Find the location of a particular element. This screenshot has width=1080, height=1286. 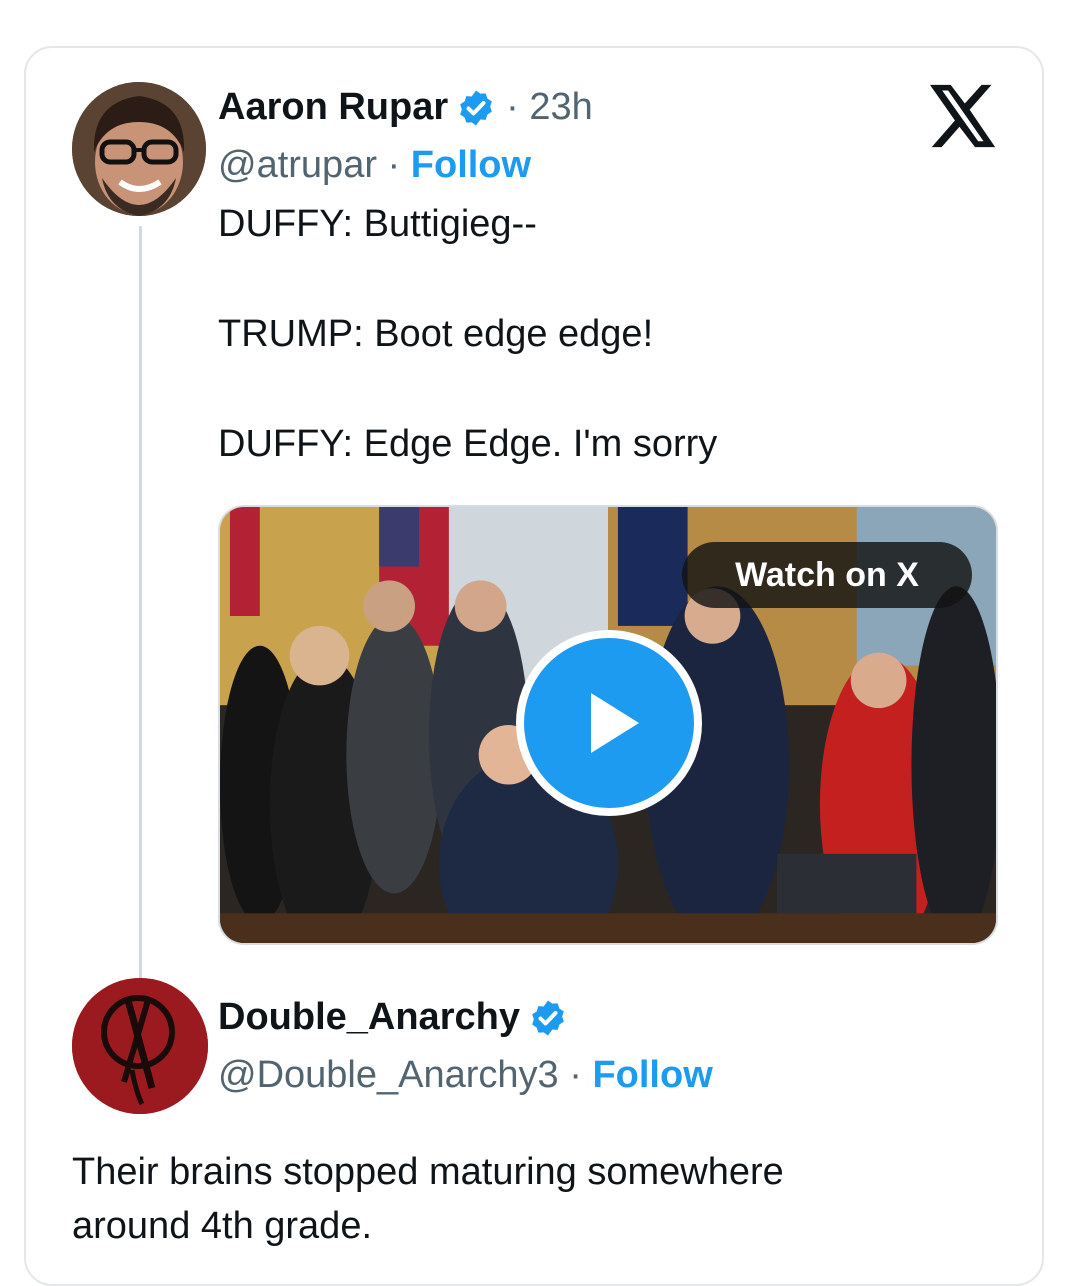

author-name: Aaron Rupar is located at coordinates (333, 107).